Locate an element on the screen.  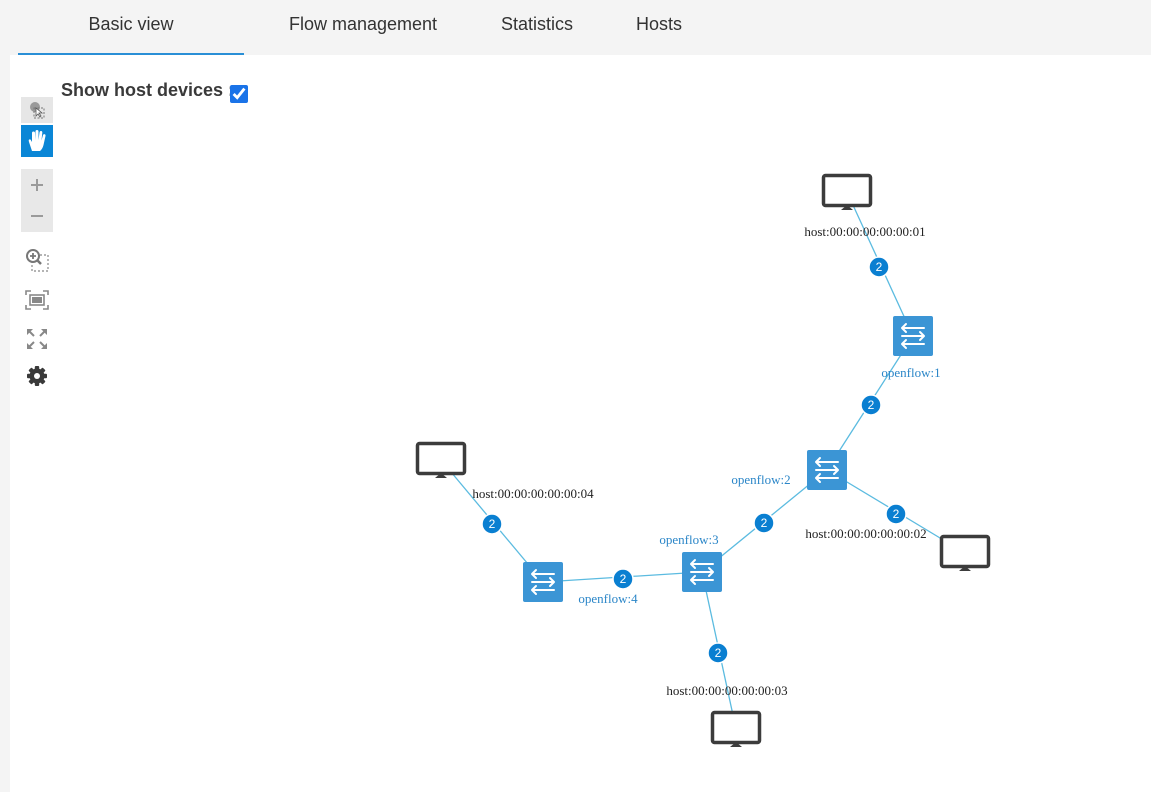
switch-label: openflow:3 is located at coordinates (688, 539).